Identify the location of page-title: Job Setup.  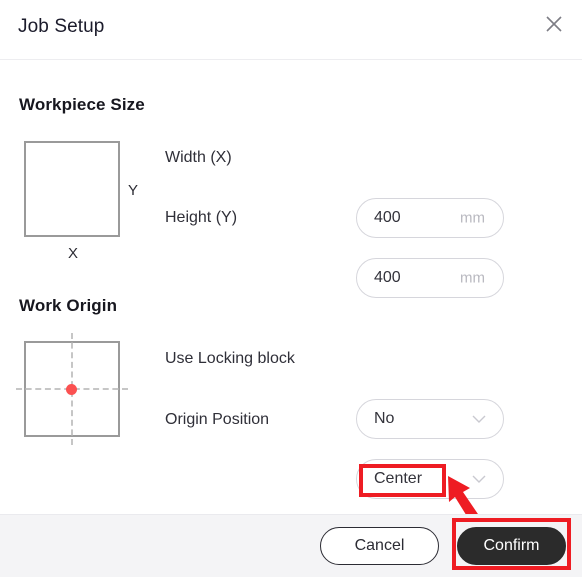
(61, 26).